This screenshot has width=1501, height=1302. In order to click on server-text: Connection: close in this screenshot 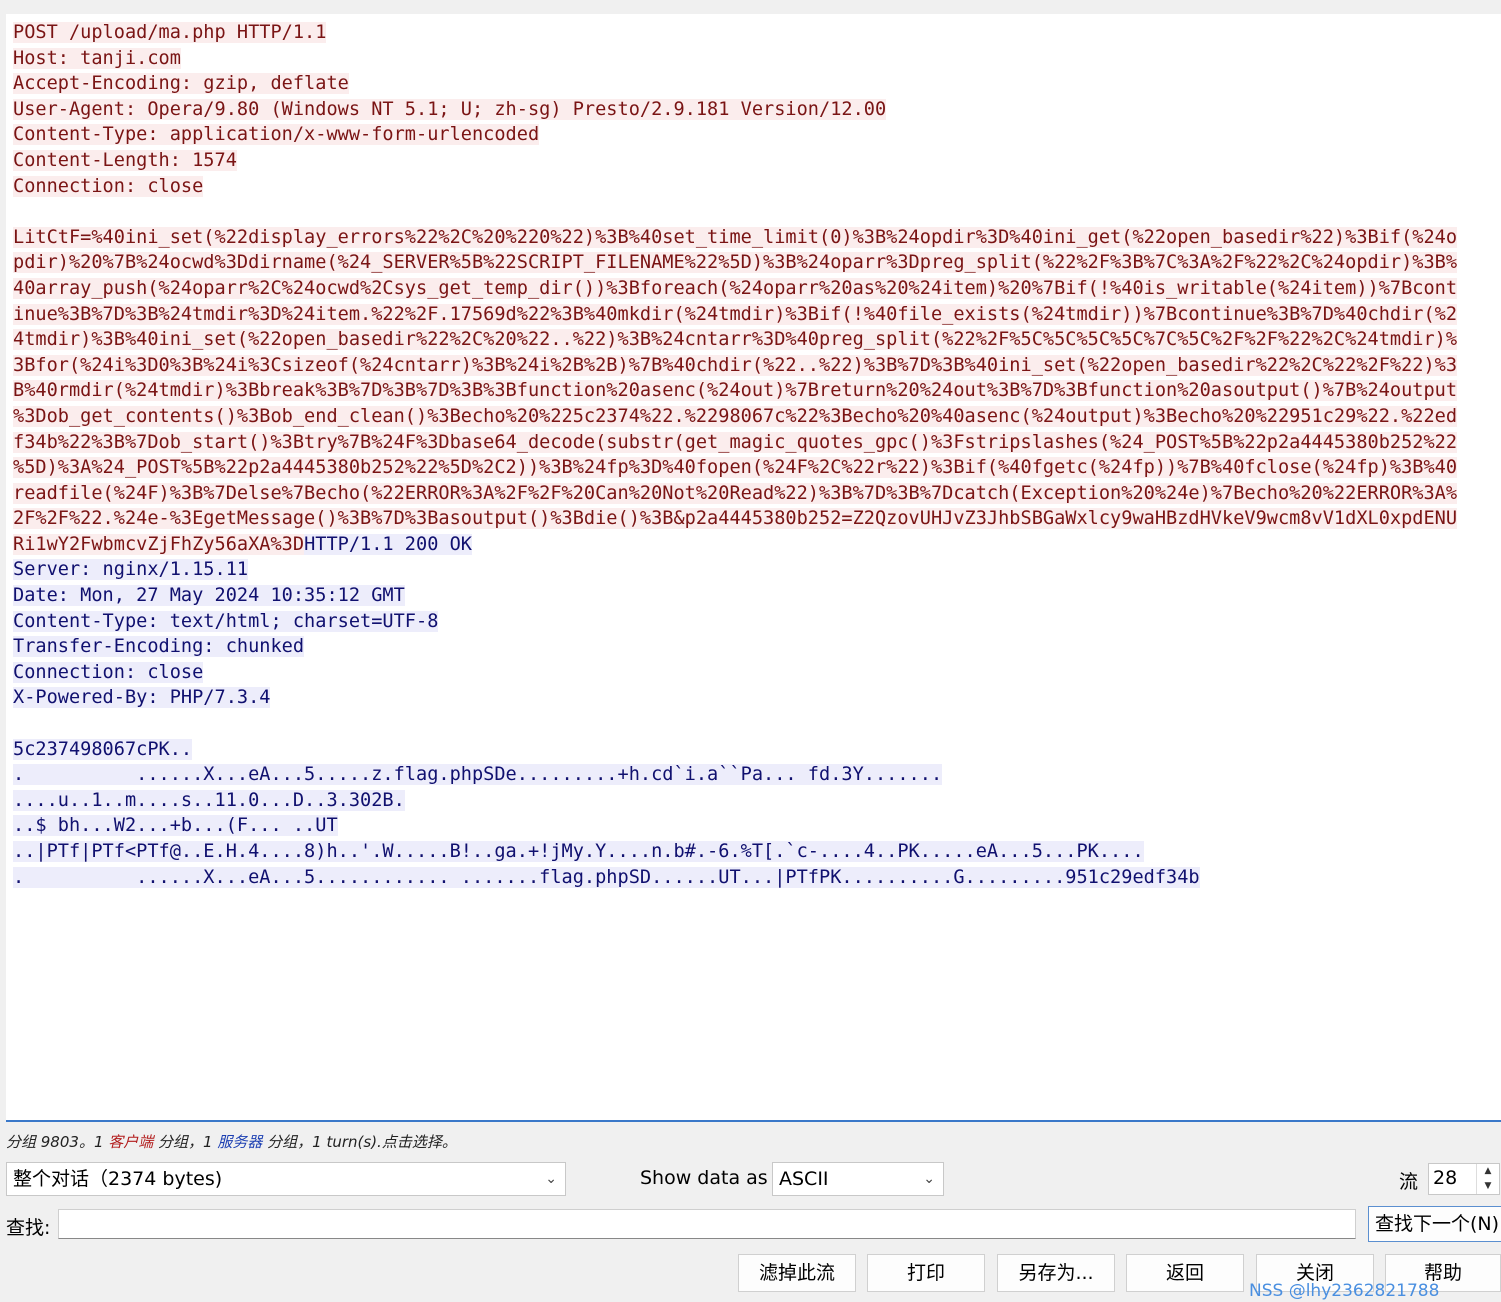, I will do `click(108, 672)`.